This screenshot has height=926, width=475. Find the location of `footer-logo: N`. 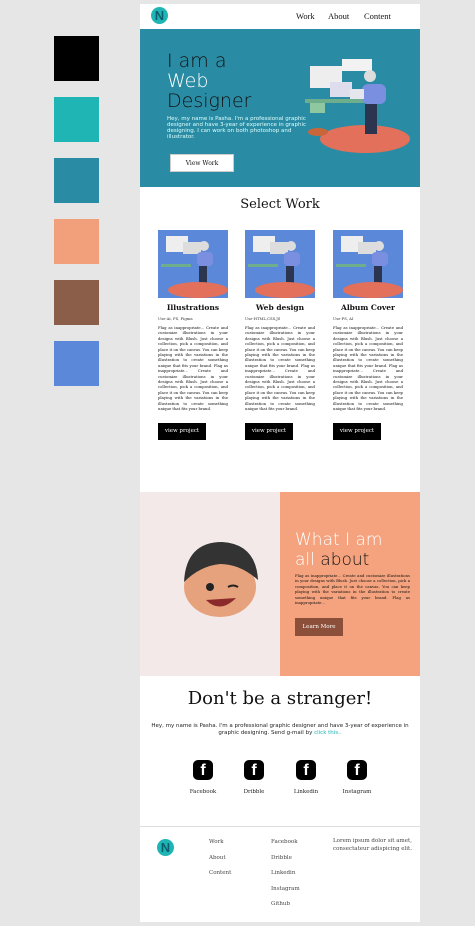

footer-logo: N is located at coordinates (165, 847).